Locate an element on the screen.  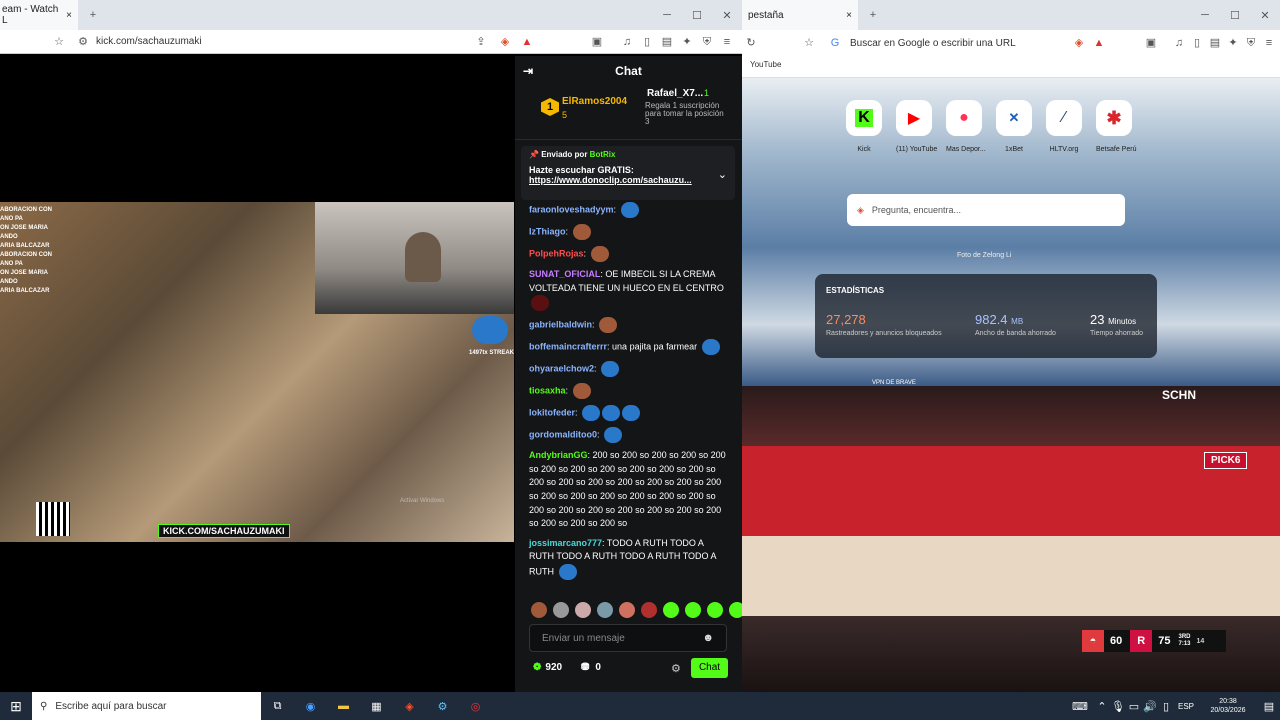
emoji-icon: ☻ is located at coordinates (708, 638).